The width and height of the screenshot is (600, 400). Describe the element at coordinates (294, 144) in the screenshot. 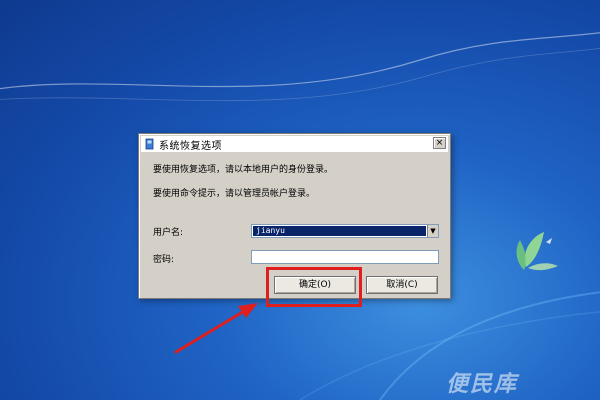

I see `dialog-titlebar: 系统恢复选项 ×` at that location.